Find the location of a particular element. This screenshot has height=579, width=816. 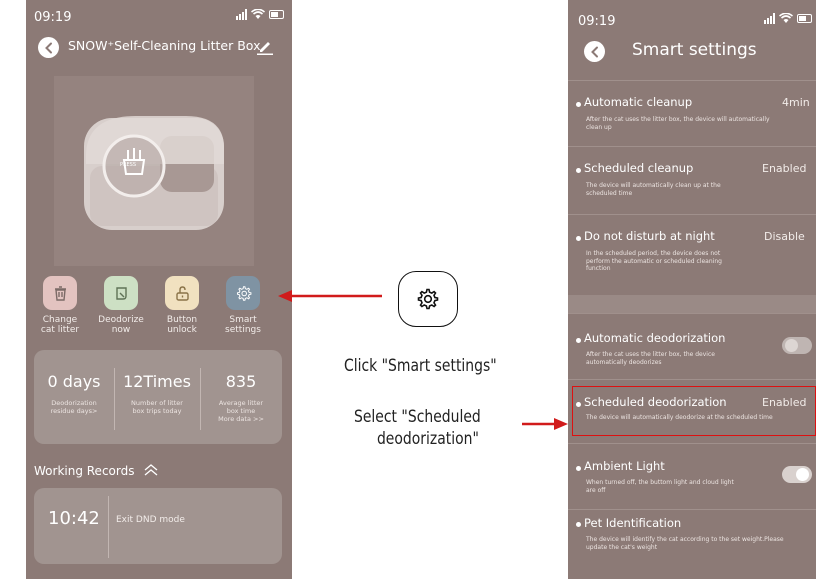

action-label-line2: now is located at coordinates (121, 330).